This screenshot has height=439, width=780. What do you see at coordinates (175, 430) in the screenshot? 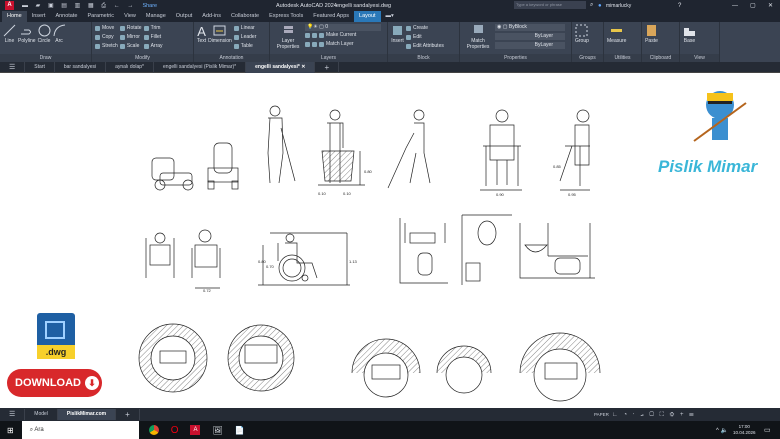
I see `opera-icon: O` at bounding box center [175, 430].